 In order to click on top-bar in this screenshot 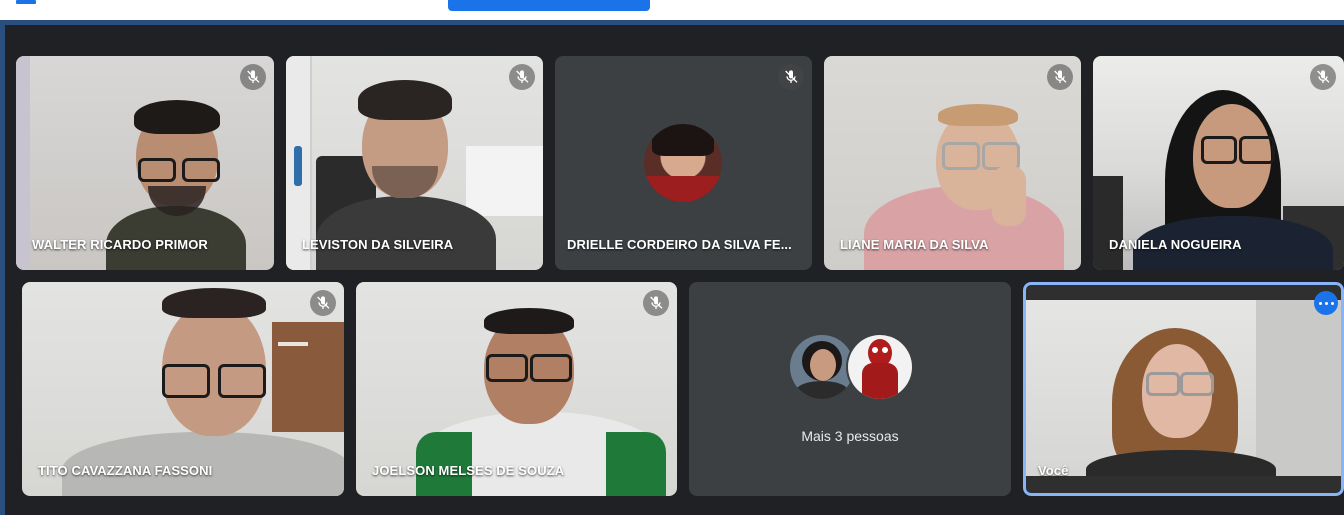, I will do `click(672, 10)`.